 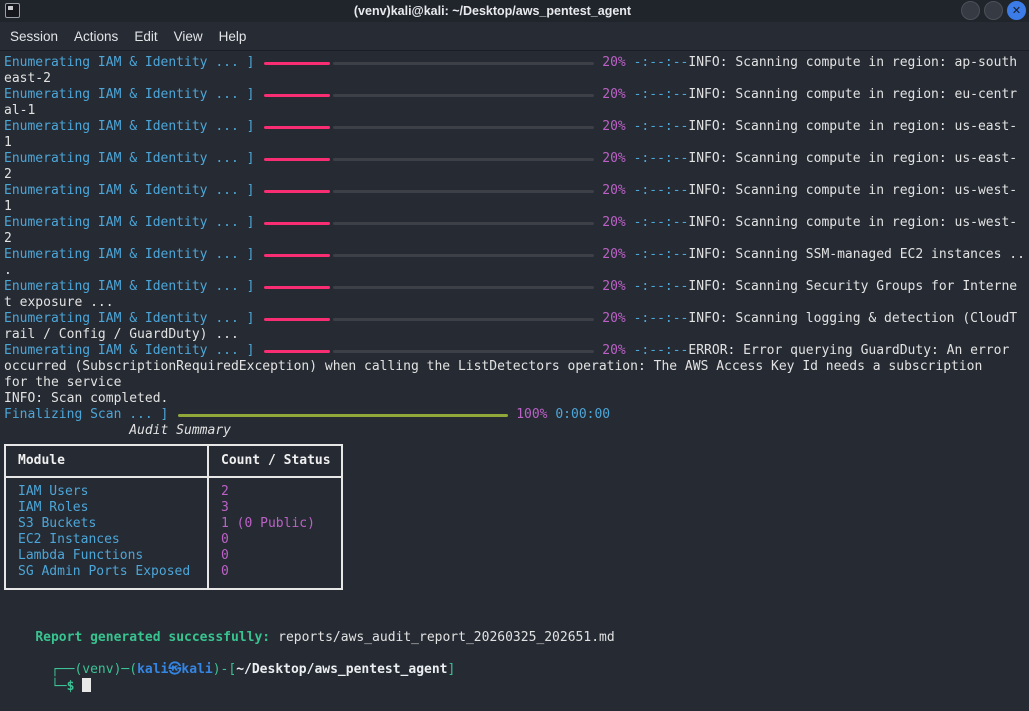 What do you see at coordinates (86, 414) in the screenshot?
I see `text-segment: Finalizing Scan ... ]` at bounding box center [86, 414].